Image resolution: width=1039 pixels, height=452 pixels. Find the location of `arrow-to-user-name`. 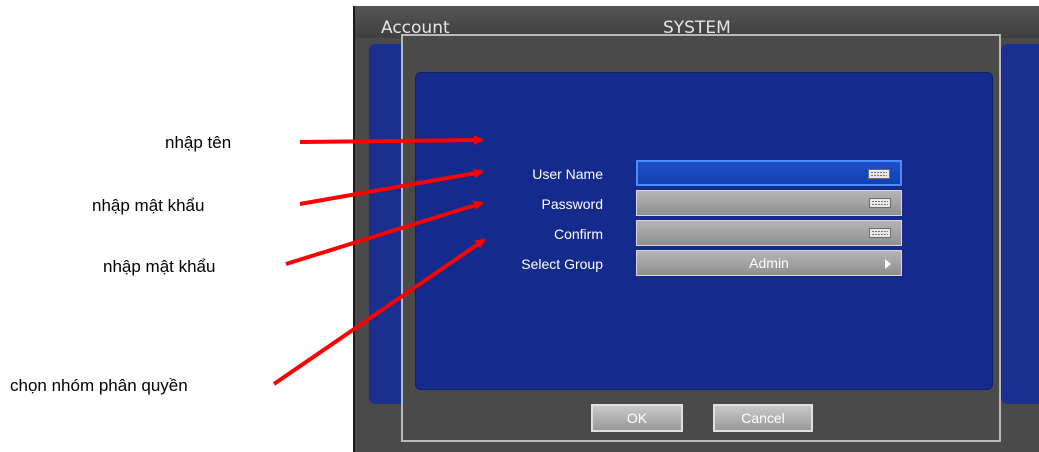

arrow-to-user-name is located at coordinates (391, 140).